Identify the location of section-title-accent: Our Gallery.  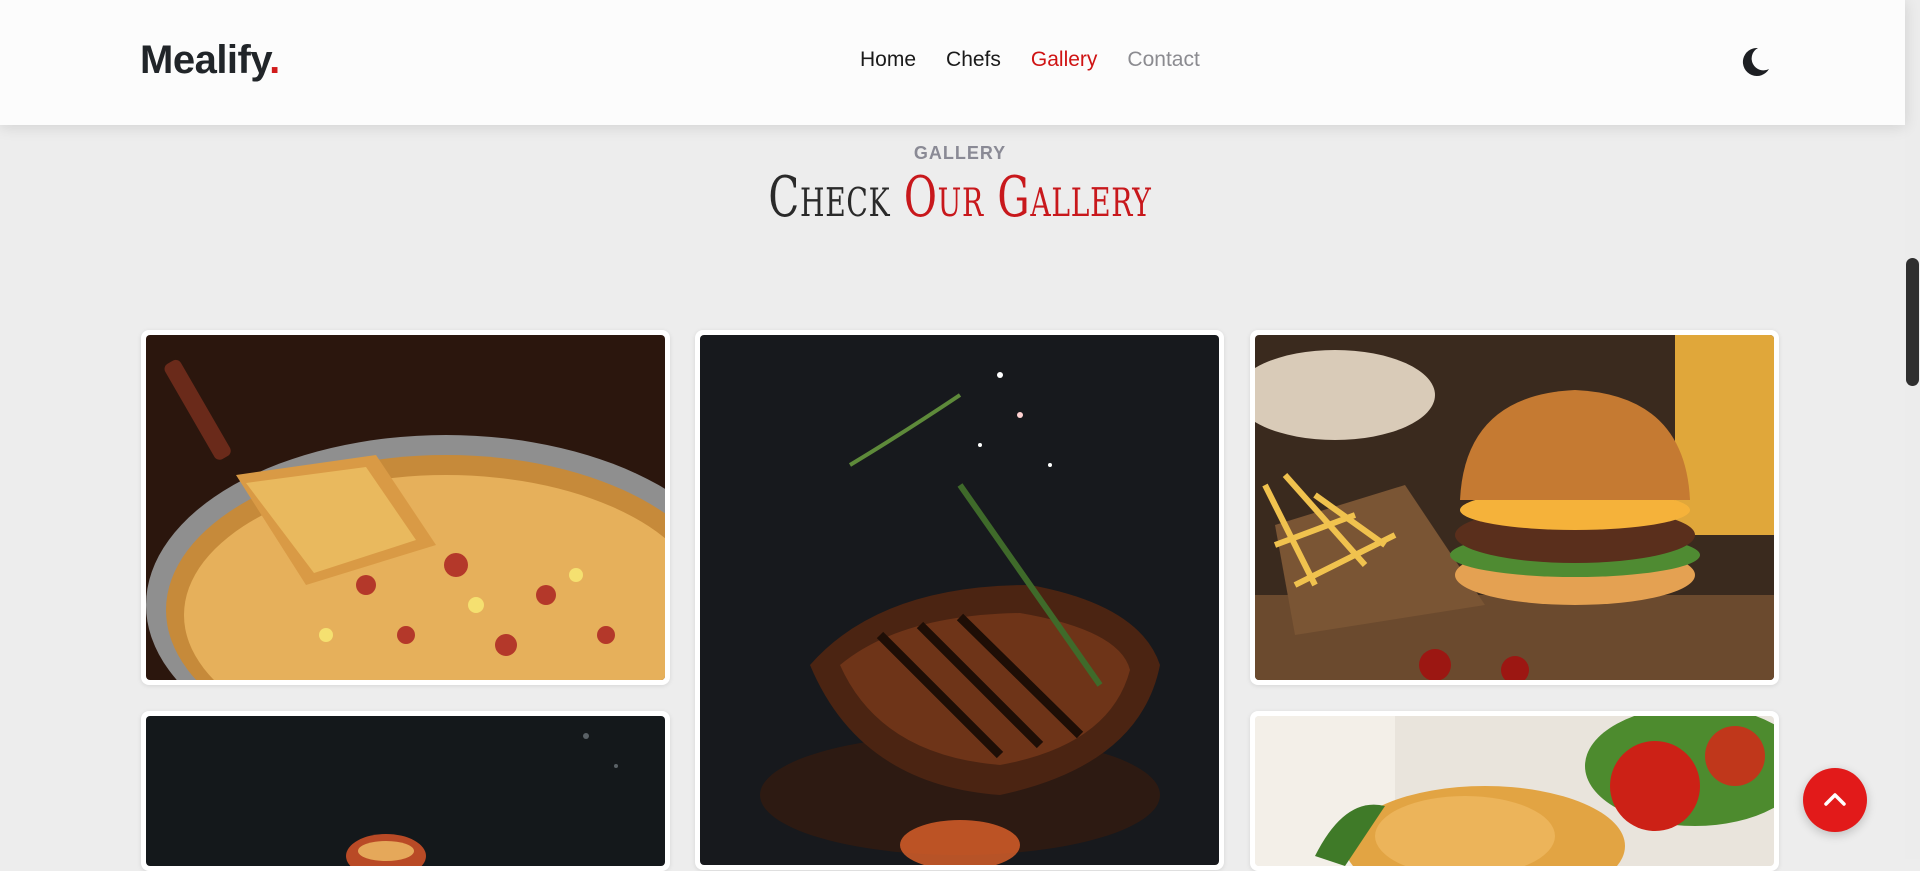
(1027, 197).